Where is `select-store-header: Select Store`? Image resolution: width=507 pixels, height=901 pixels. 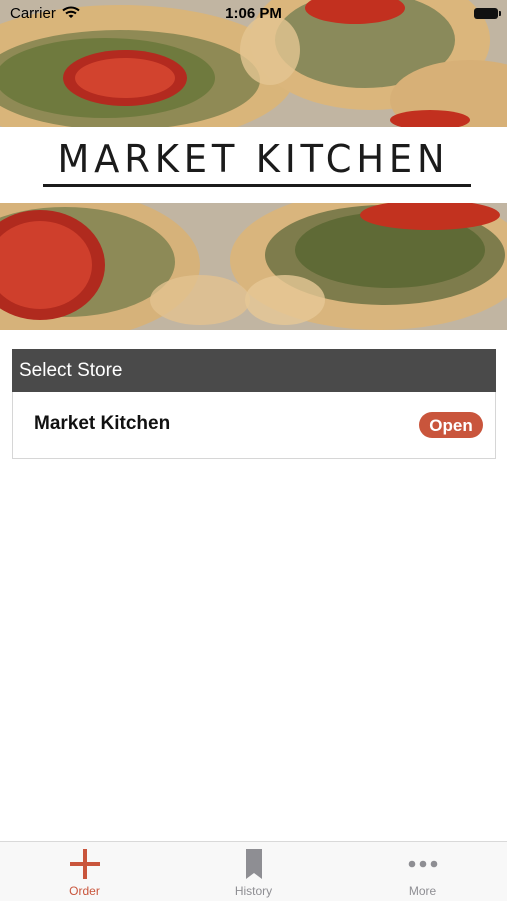
select-store-header: Select Store is located at coordinates (254, 370).